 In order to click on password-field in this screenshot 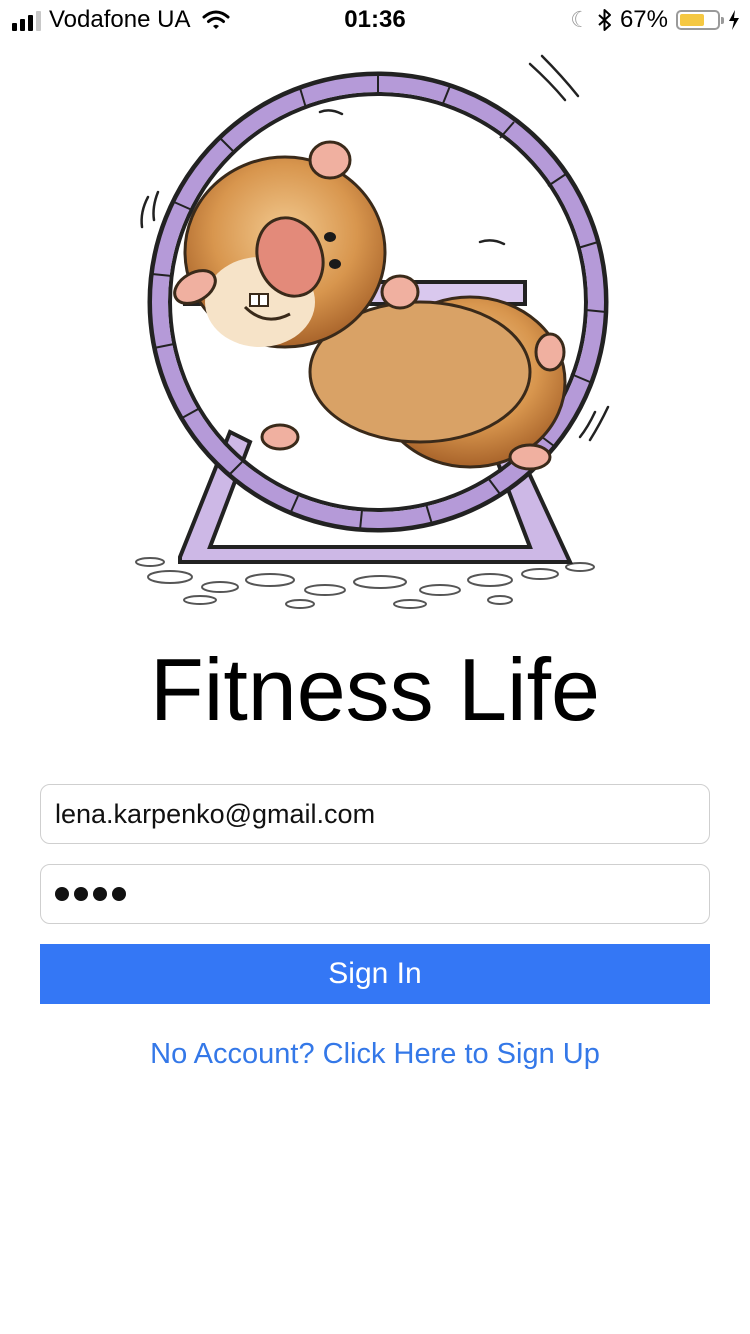, I will do `click(375, 894)`.